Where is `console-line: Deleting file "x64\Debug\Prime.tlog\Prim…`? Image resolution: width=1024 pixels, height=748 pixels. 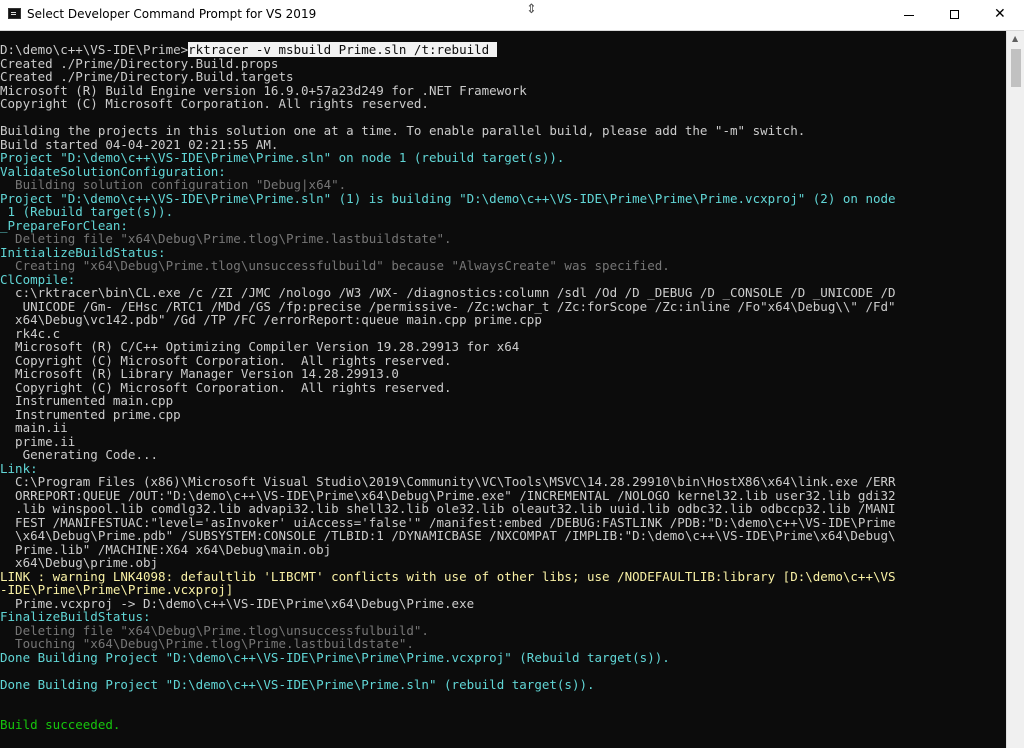 console-line: Deleting file "x64\Debug\Prime.tlog\Prim… is located at coordinates (226, 238).